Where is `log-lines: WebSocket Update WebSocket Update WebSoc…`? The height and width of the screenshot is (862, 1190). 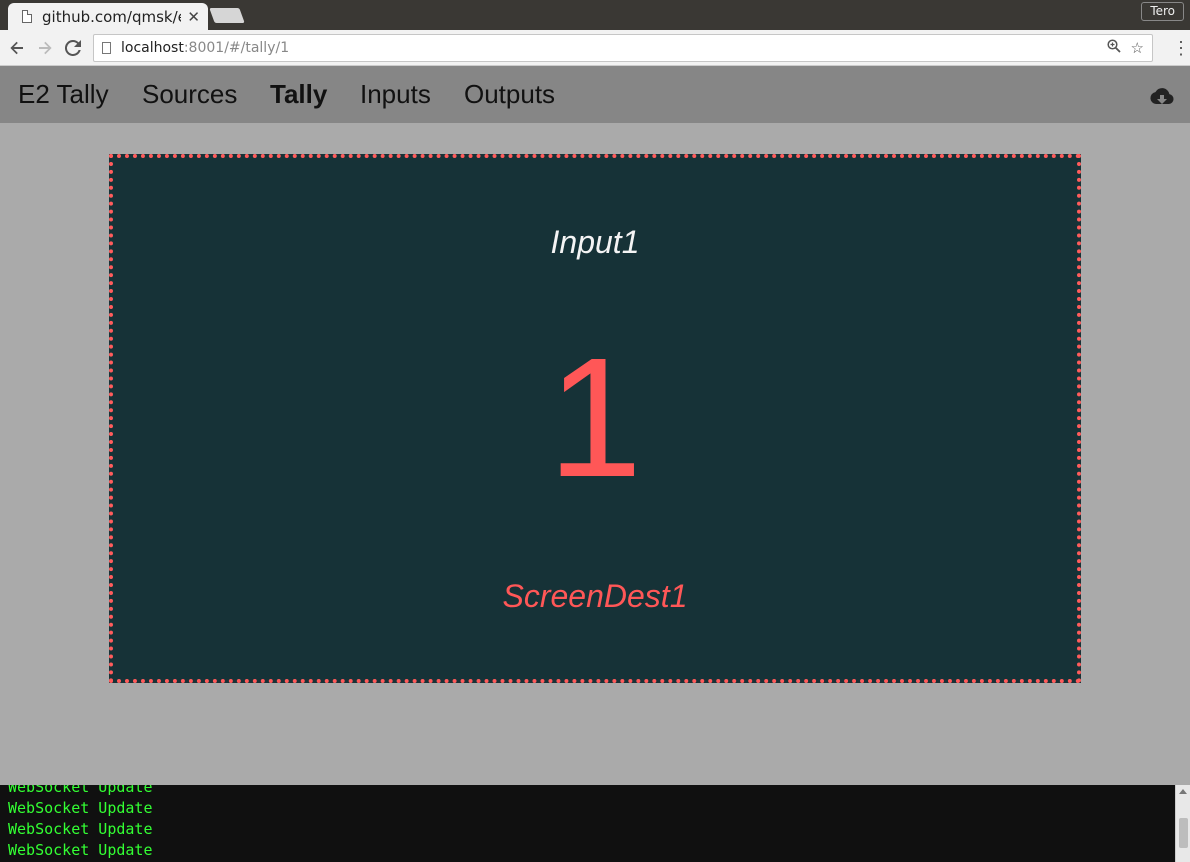
log-lines: WebSocket Update WebSocket Update WebSoc… is located at coordinates (80, 823).